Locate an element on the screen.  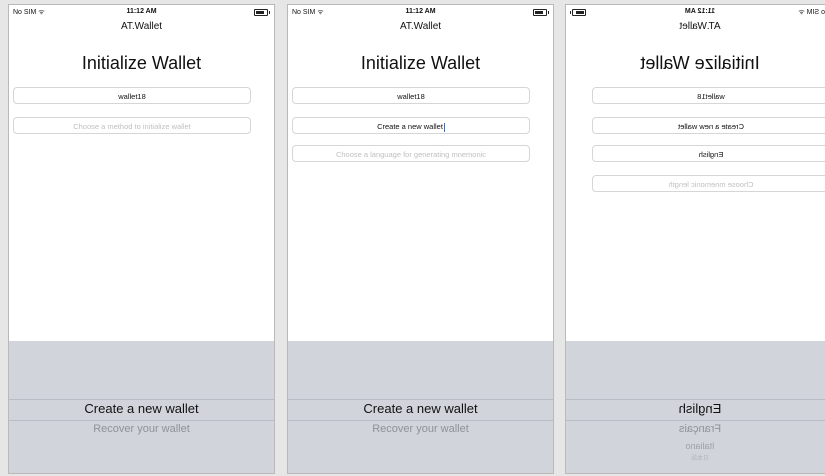
init-method-value: Create a new wallet is located at coordinates (410, 126).